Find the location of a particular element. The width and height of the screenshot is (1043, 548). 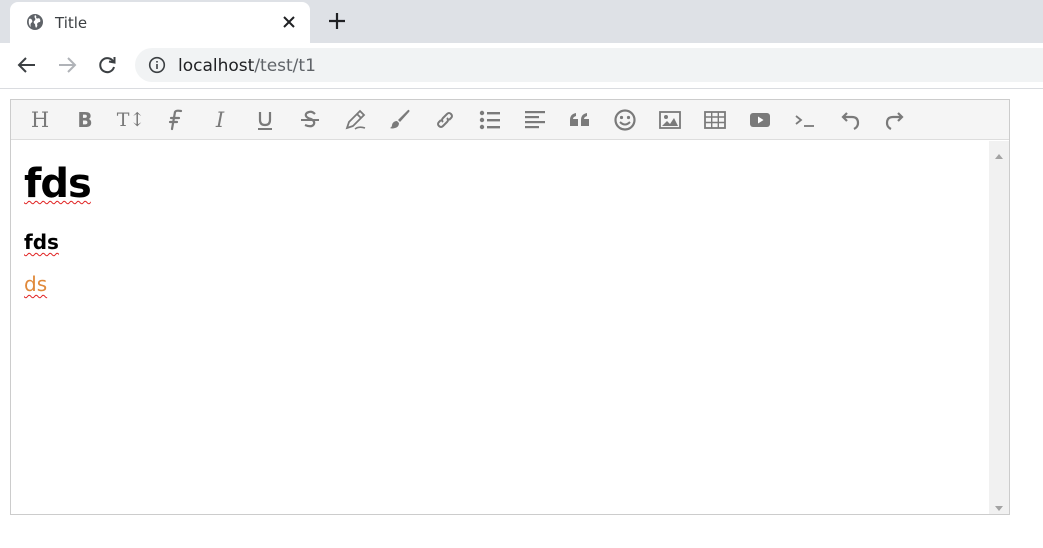

terminal-icon is located at coordinates (804, 121).